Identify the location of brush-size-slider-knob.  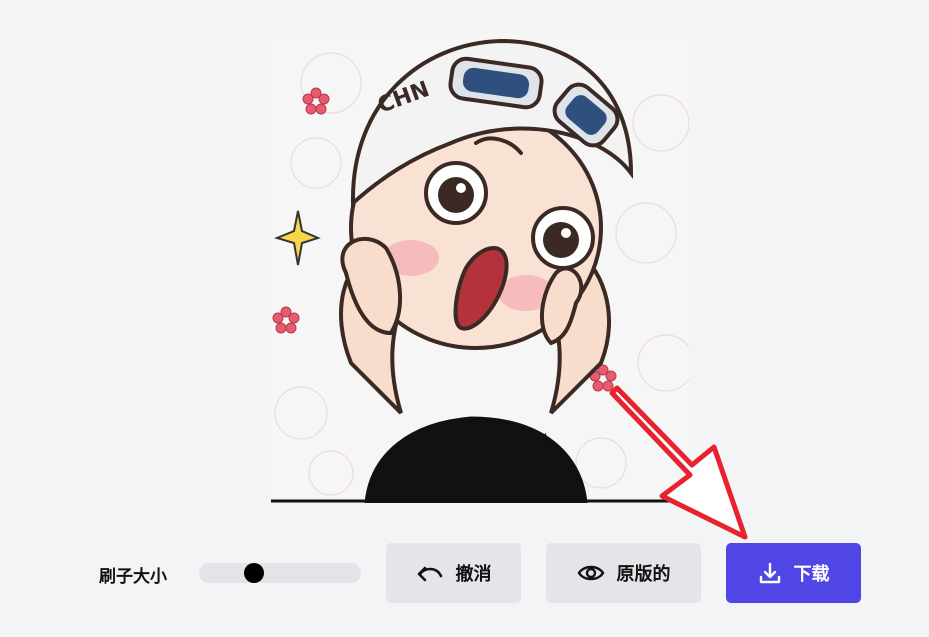
(254, 573).